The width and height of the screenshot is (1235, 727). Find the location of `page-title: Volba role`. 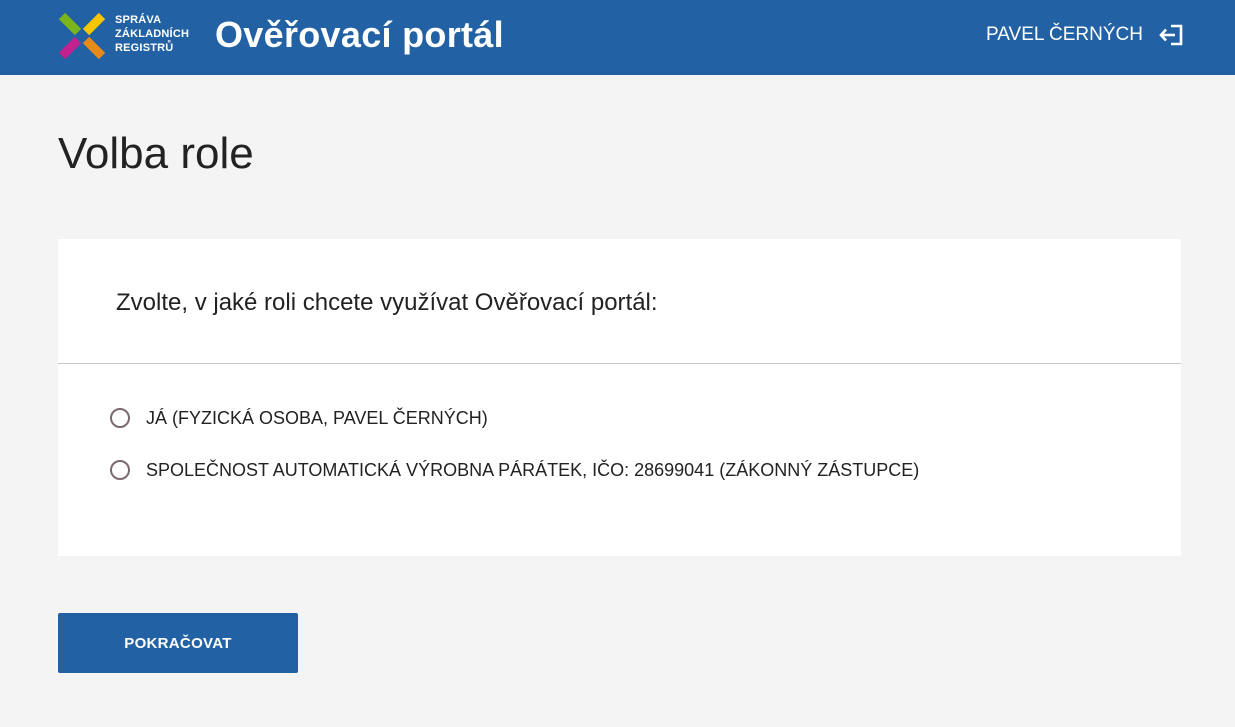

page-title: Volba role is located at coordinates (156, 153).